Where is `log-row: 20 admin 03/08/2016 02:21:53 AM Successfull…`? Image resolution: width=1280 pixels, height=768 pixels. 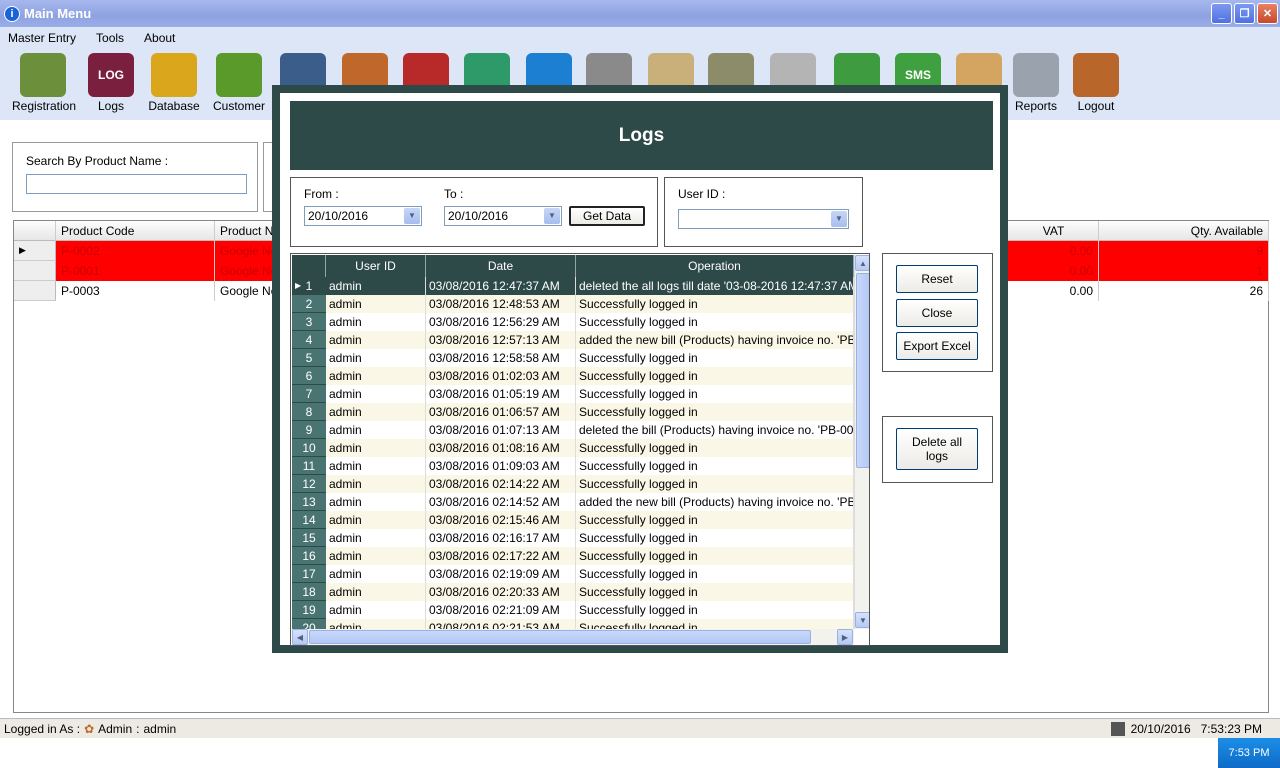
log-row: 20 admin 03/08/2016 02:21:53 AM Successfull… is located at coordinates (573, 624).